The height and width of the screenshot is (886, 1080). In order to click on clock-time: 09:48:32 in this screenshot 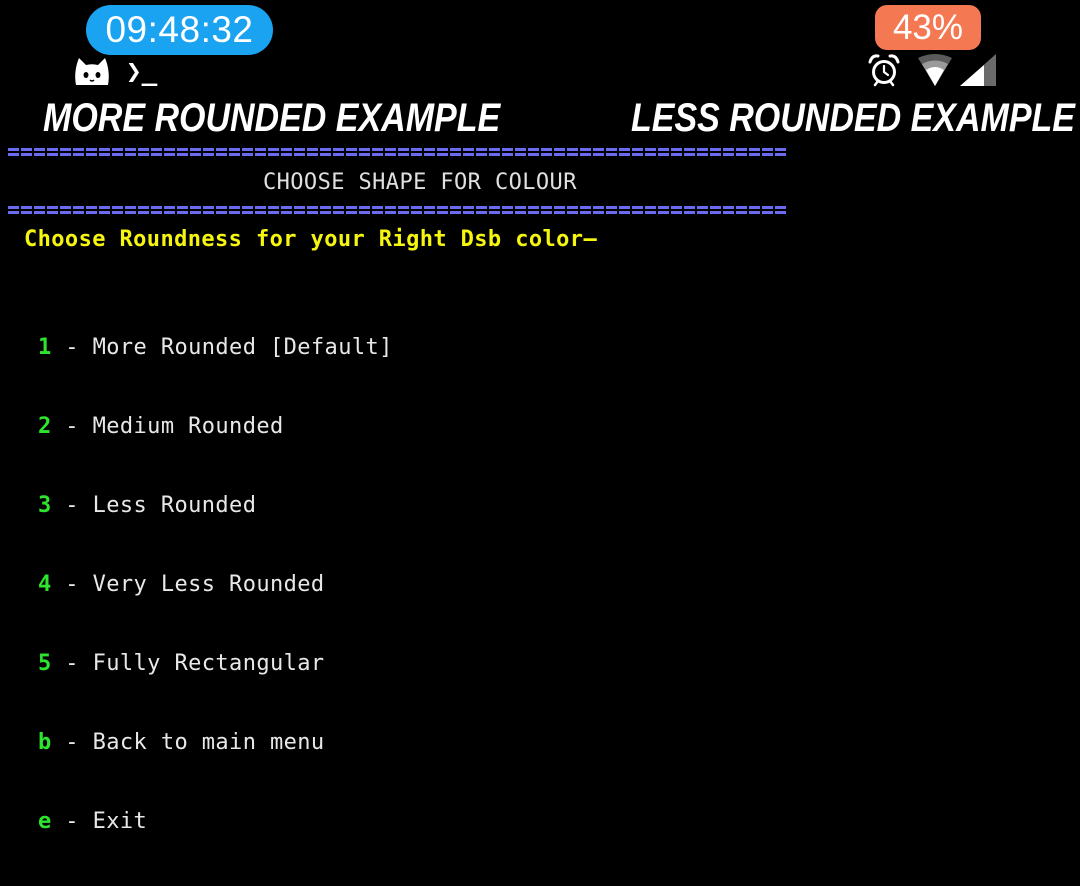, I will do `click(179, 30)`.